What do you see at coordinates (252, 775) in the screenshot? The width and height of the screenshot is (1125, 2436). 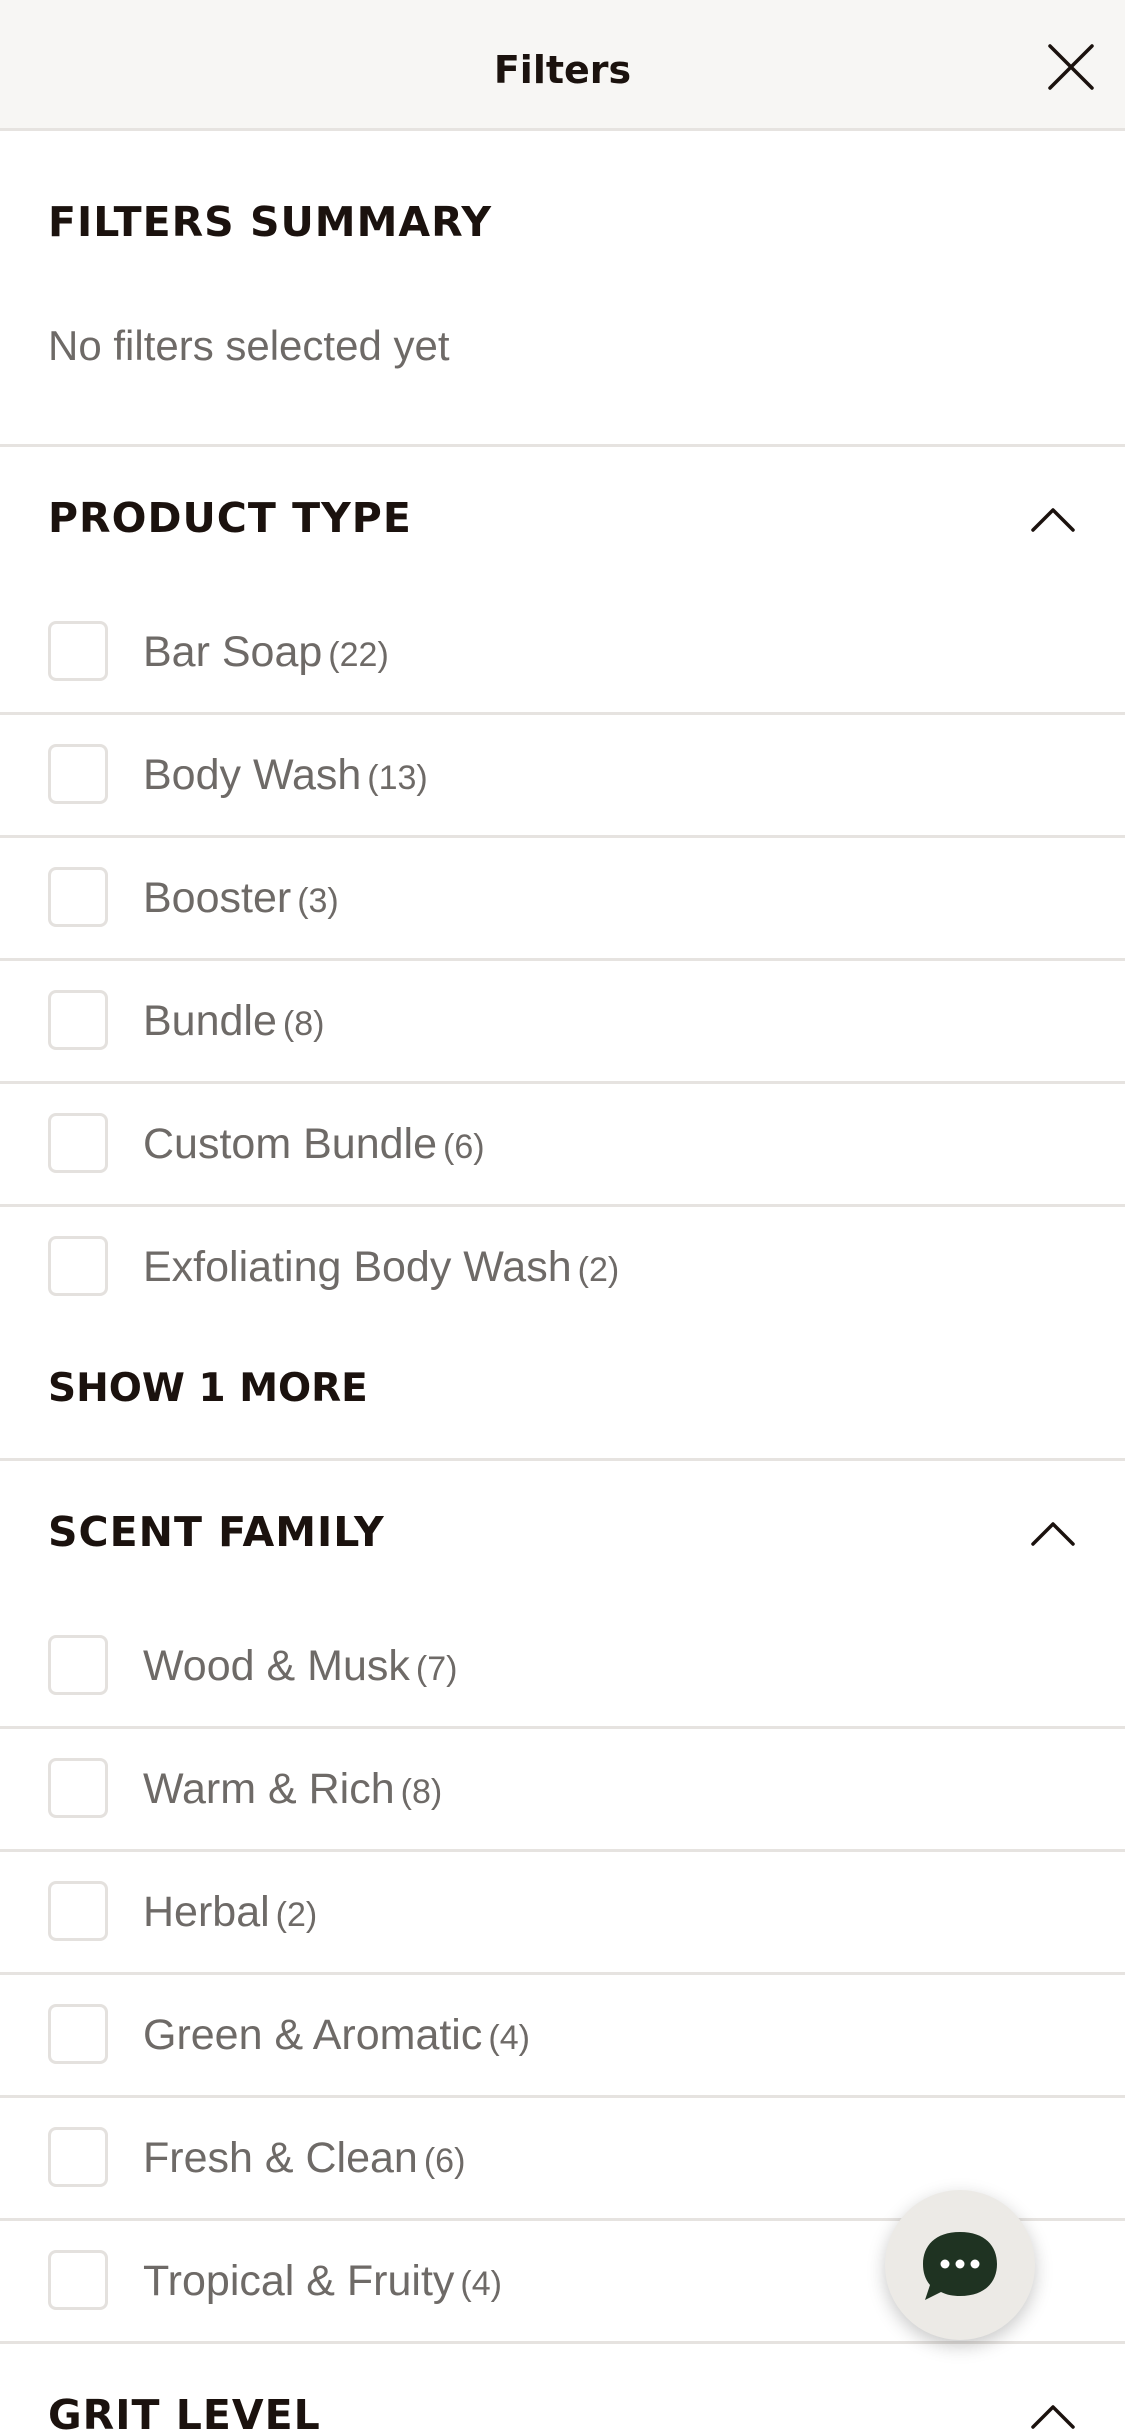 I see `filter-option-label: Body Wash` at bounding box center [252, 775].